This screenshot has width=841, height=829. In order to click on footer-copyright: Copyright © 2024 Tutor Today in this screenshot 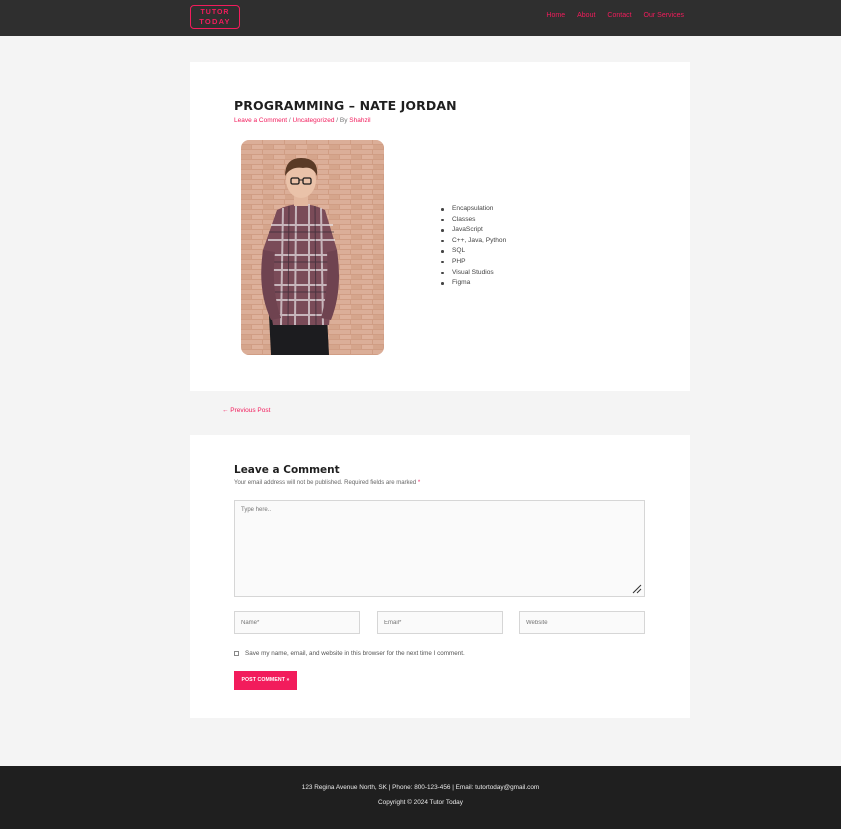, I will do `click(420, 802)`.